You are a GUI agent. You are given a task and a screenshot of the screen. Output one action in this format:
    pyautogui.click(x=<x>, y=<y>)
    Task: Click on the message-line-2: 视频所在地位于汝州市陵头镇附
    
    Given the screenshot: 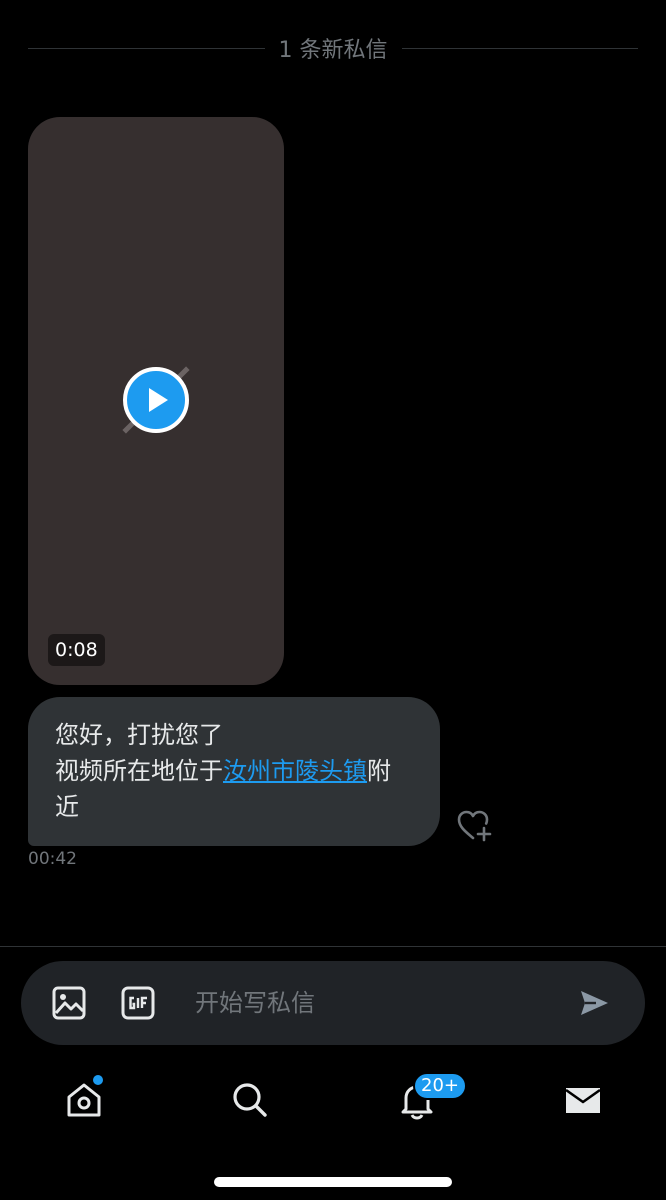 What is the action you would take?
    pyautogui.click(x=234, y=771)
    